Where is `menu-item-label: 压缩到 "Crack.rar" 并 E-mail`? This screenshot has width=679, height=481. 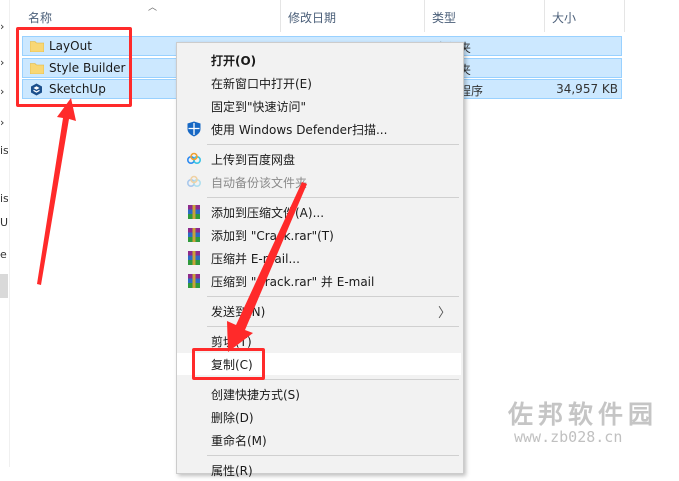
menu-item-label: 压缩到 "Crack.rar" 并 E-mail is located at coordinates (293, 282).